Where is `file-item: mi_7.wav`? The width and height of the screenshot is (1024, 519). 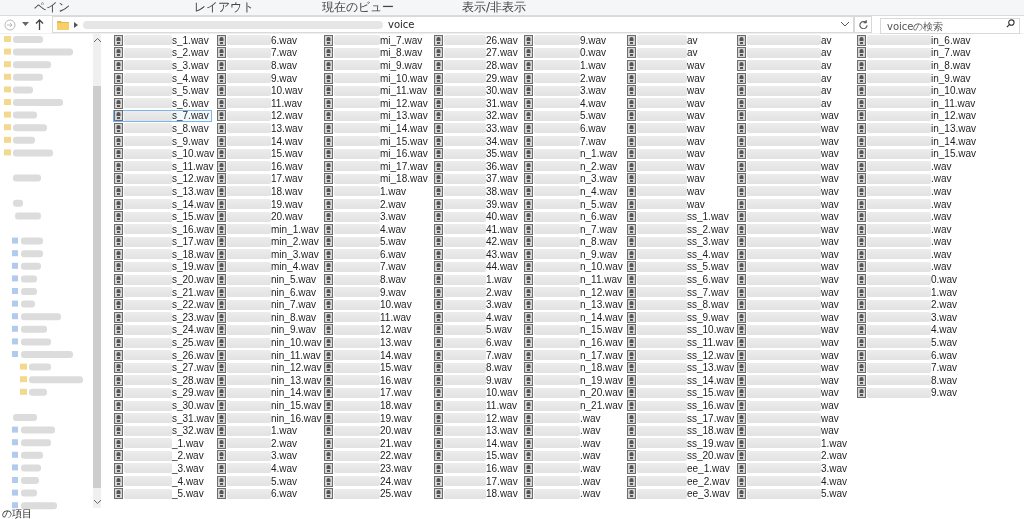 file-item: mi_7.wav is located at coordinates (374, 40).